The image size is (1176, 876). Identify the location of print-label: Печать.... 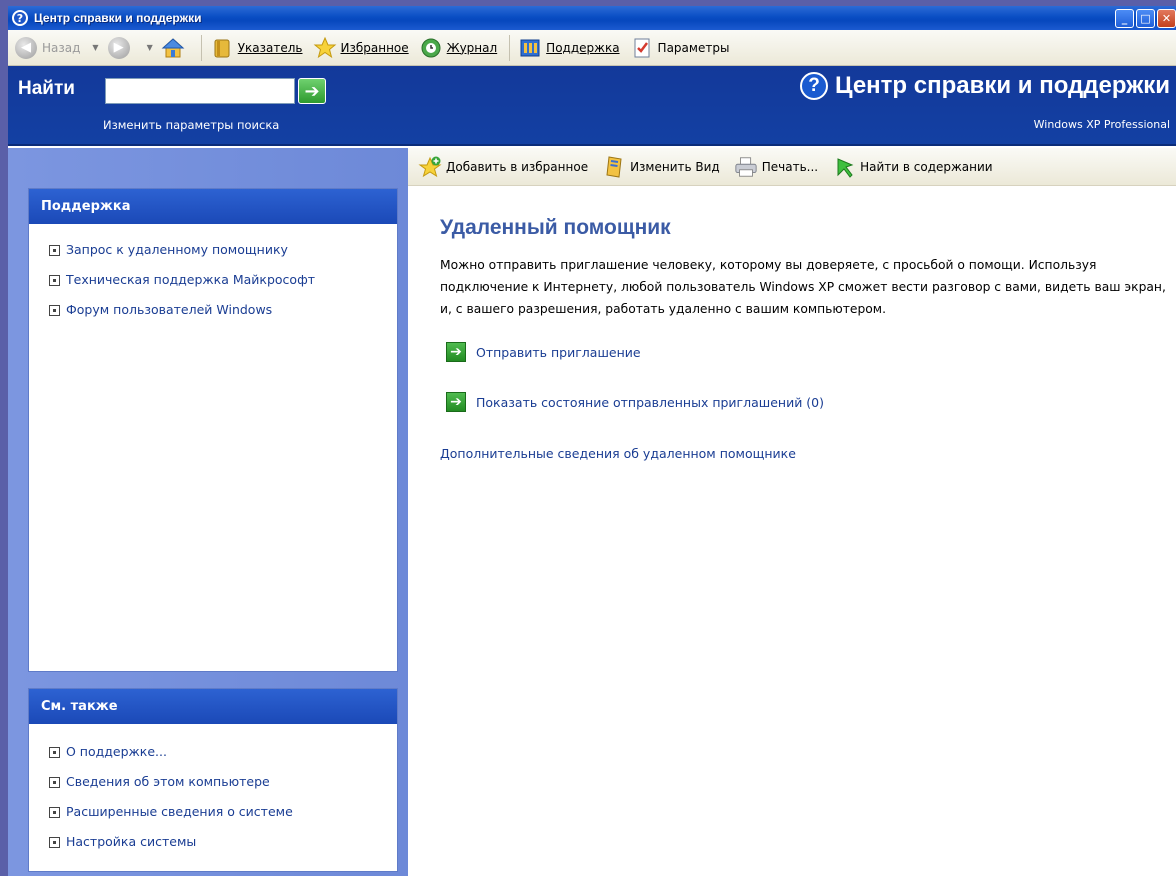
(790, 166).